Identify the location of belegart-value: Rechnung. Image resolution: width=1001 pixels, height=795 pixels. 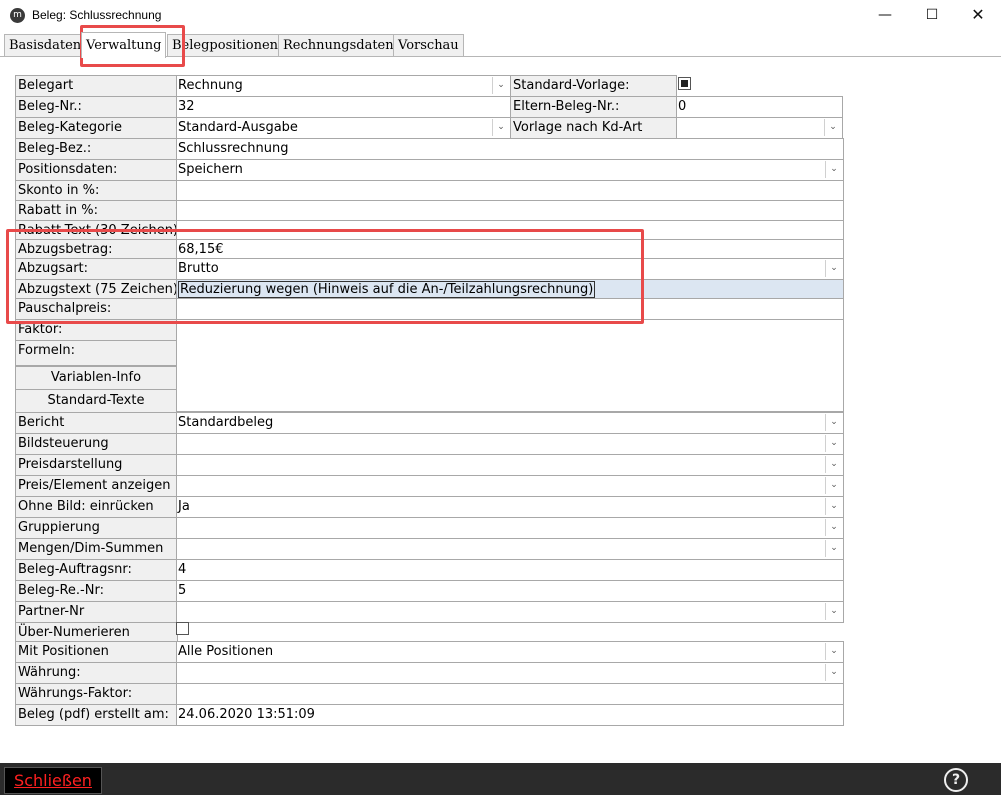
(210, 85).